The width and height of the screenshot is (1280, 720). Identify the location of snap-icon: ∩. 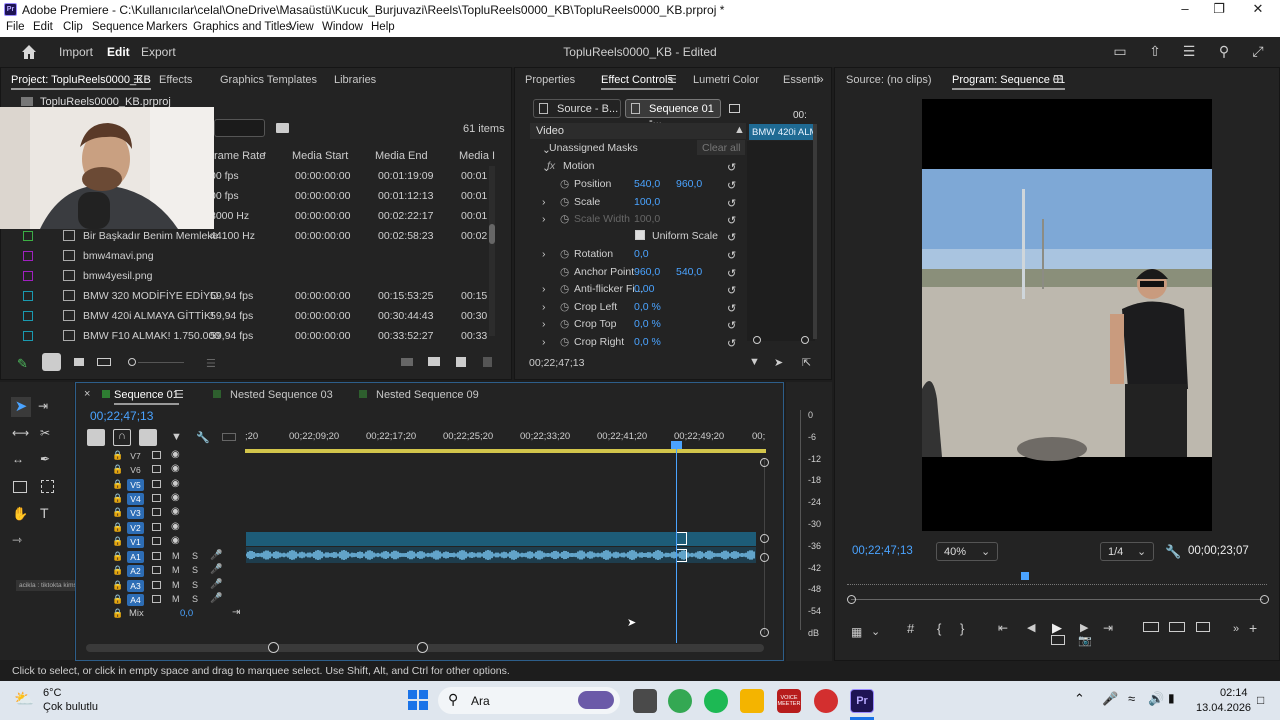
(122, 437).